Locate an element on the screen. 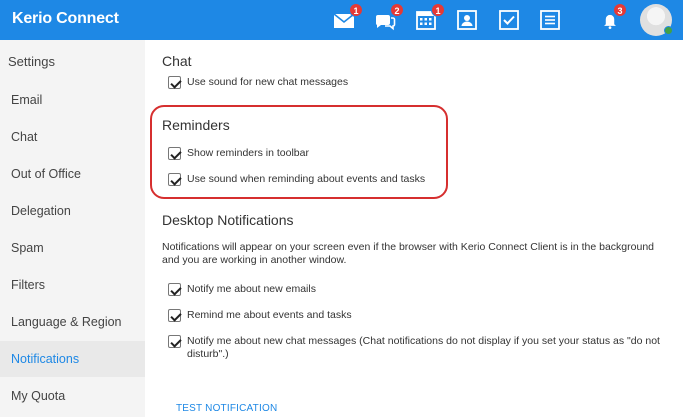 The height and width of the screenshot is (417, 683). remind-events-tasks-label: Remind me about events and tasks is located at coordinates (269, 315).